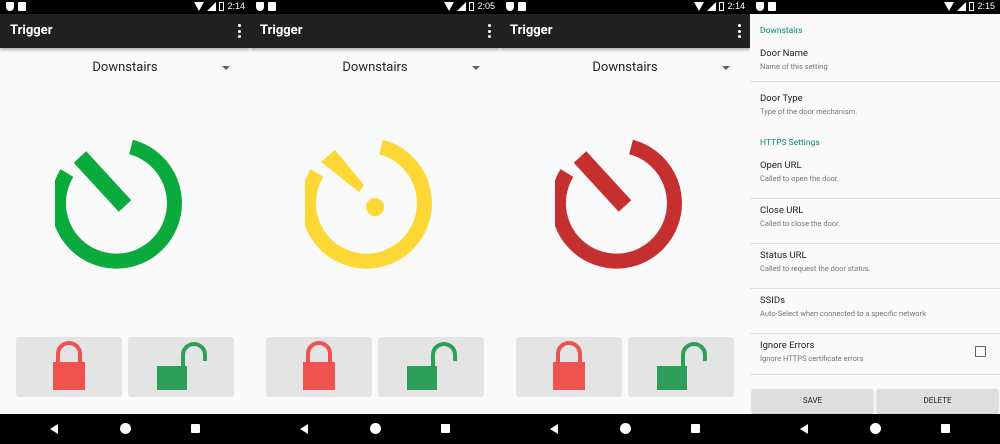  What do you see at coordinates (937, 401) in the screenshot?
I see `delete-button: DELETE` at bounding box center [937, 401].